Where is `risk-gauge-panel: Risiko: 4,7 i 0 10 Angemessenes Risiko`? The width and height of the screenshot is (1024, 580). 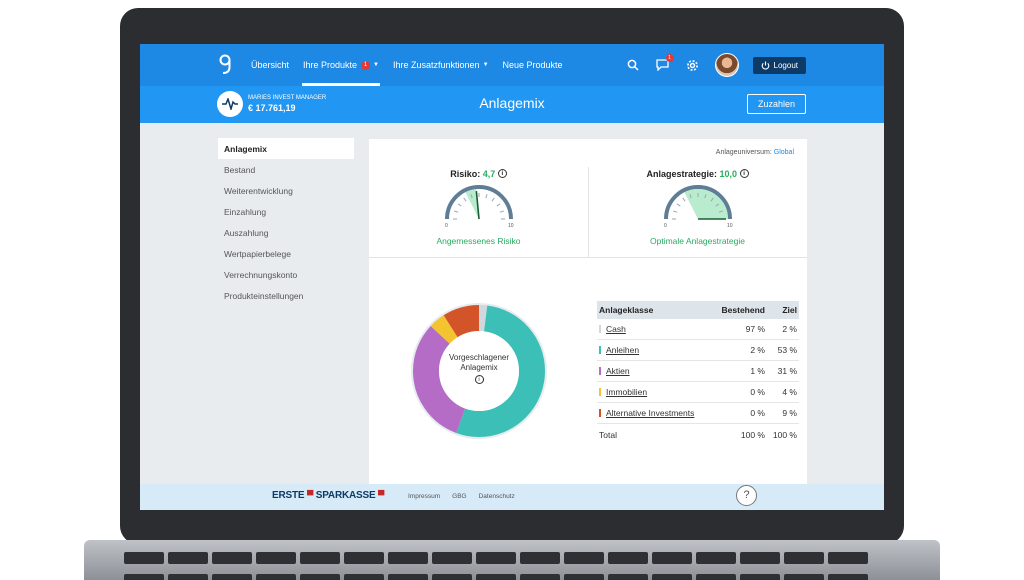
risk-gauge-panel: Risiko: 4,7 i 0 10 Angemessenes Risiko is located at coordinates (478, 207).